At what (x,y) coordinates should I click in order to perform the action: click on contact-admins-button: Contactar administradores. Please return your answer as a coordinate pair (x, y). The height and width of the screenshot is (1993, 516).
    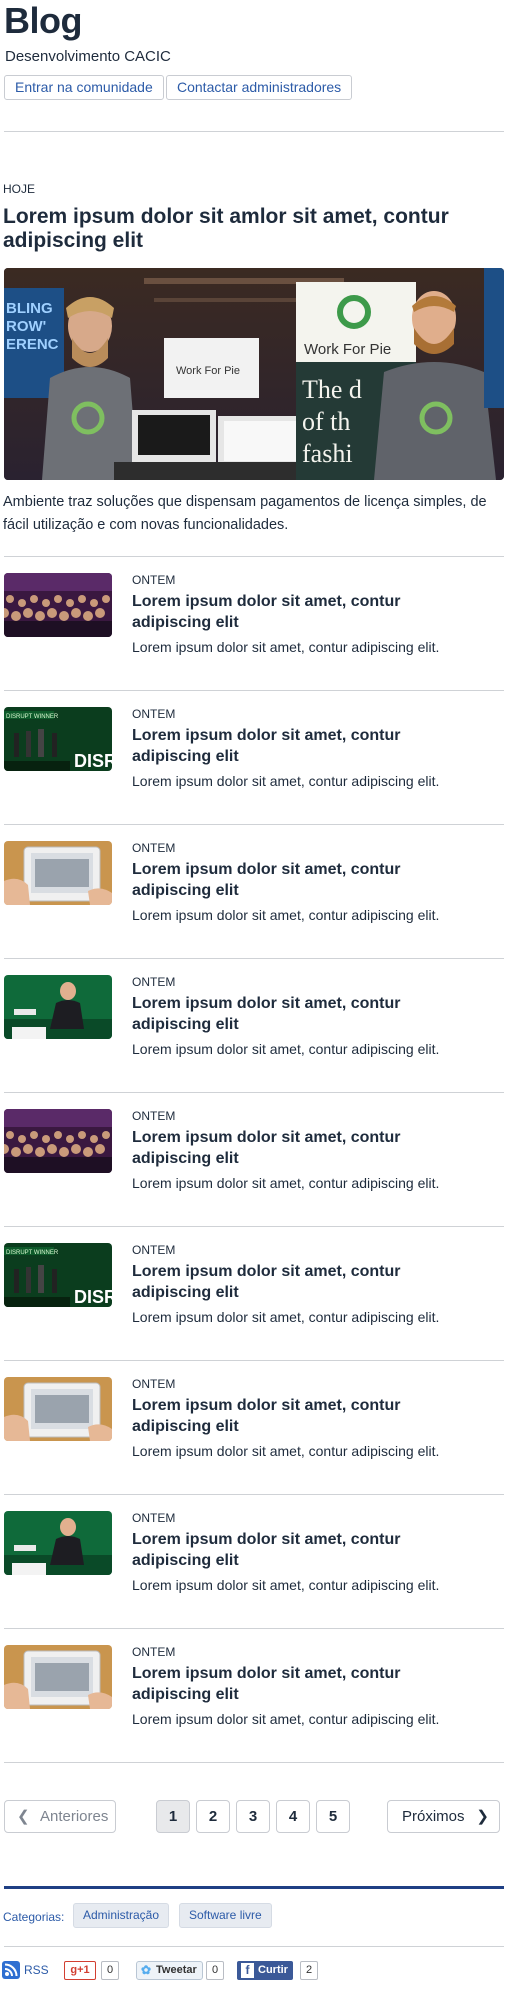
    Looking at the image, I should click on (259, 87).